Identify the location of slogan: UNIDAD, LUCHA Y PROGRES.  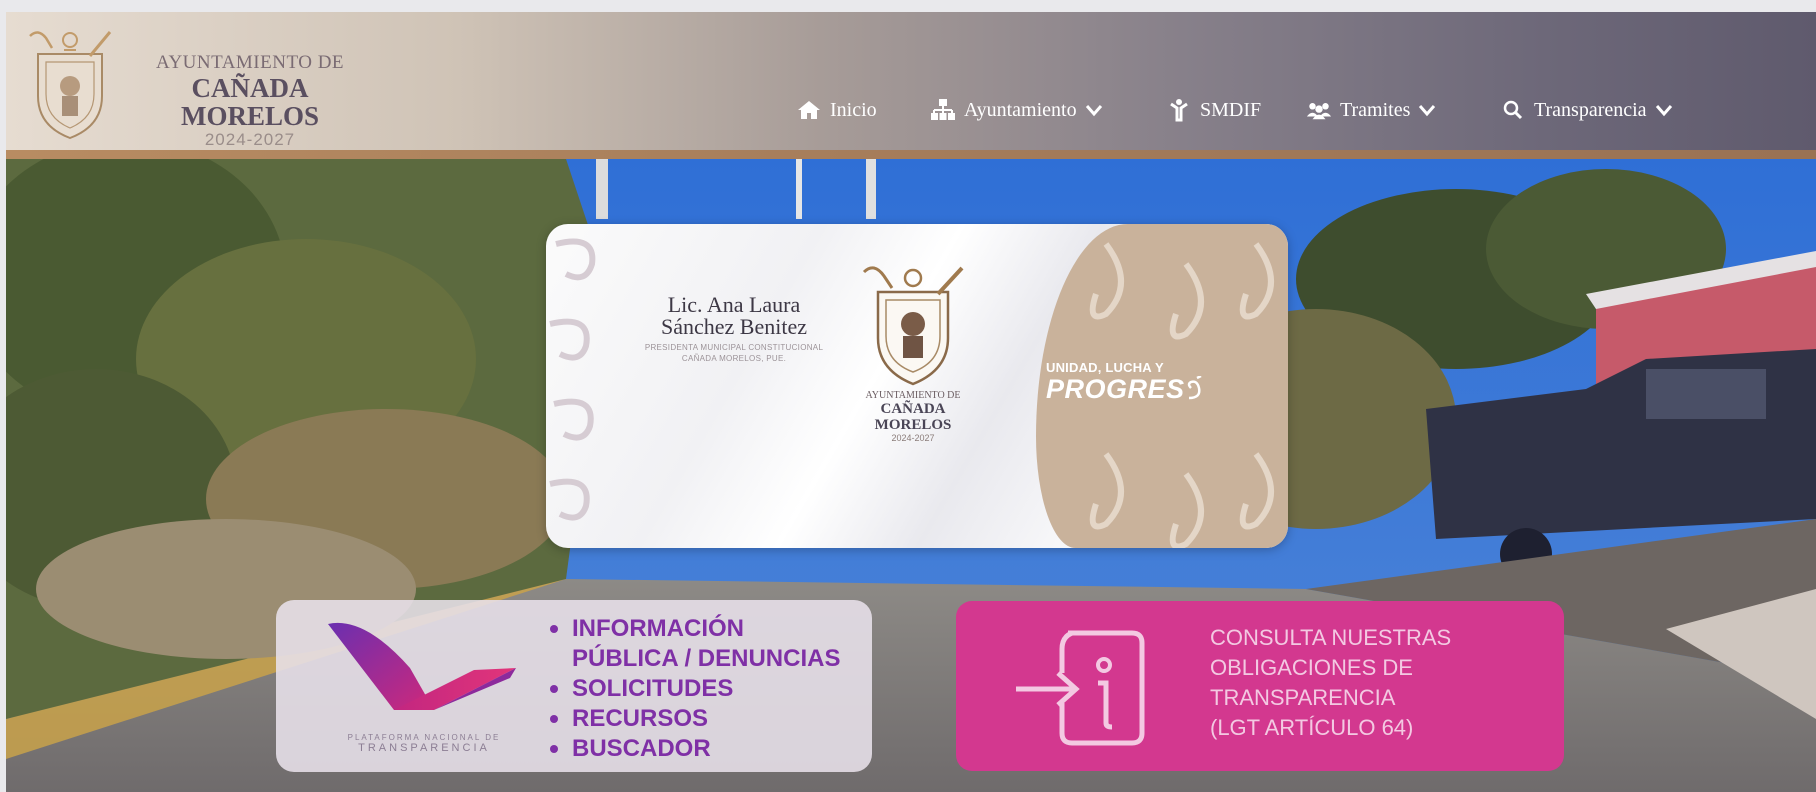
(1124, 381).